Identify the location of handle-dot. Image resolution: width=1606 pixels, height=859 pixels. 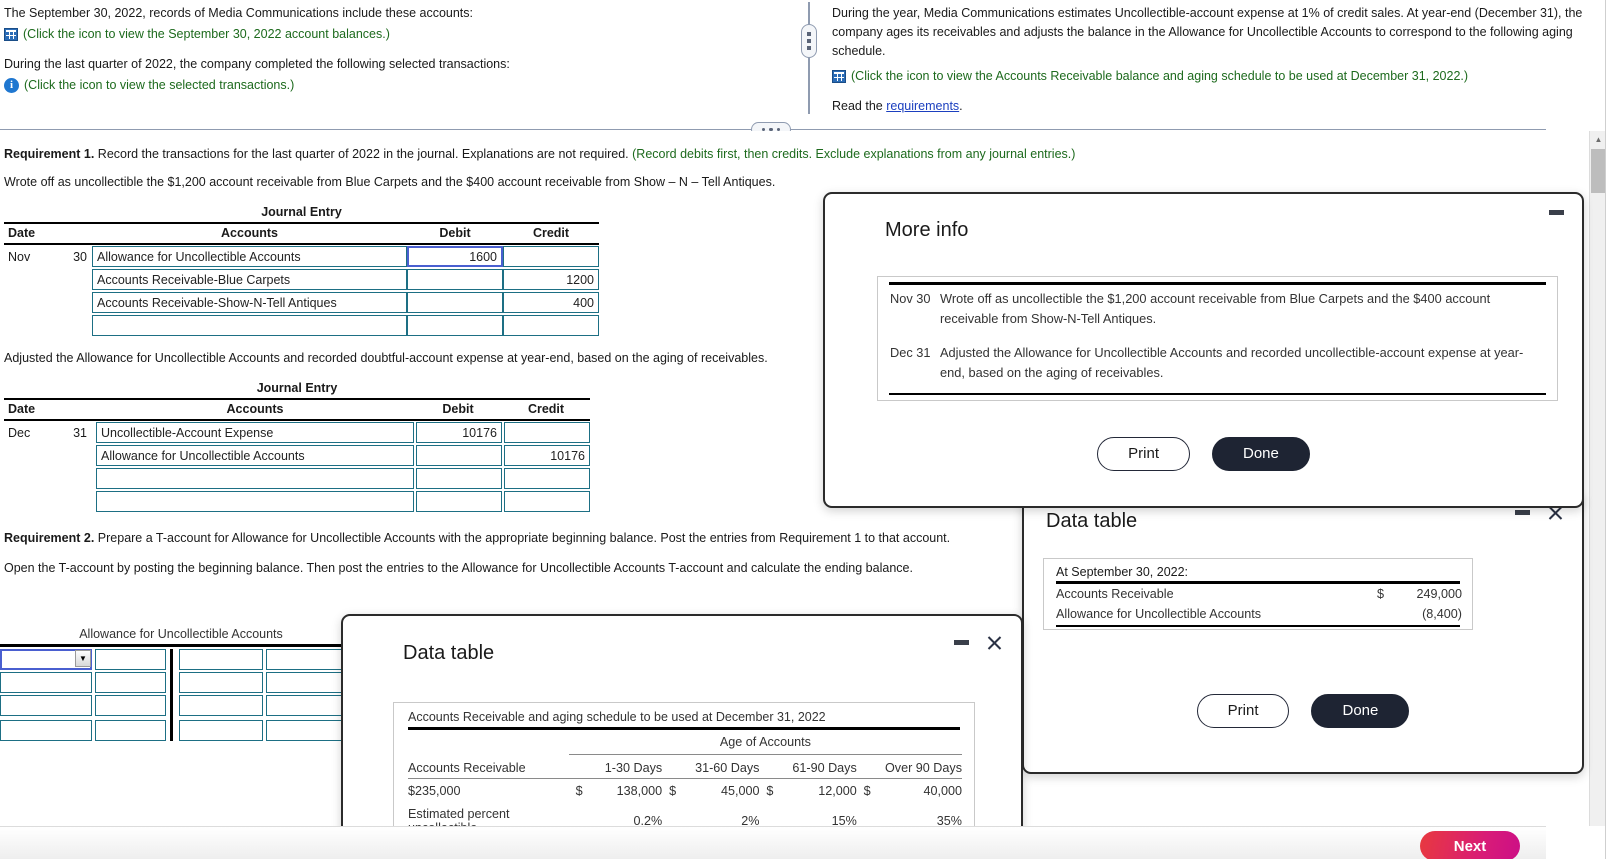
(809, 34).